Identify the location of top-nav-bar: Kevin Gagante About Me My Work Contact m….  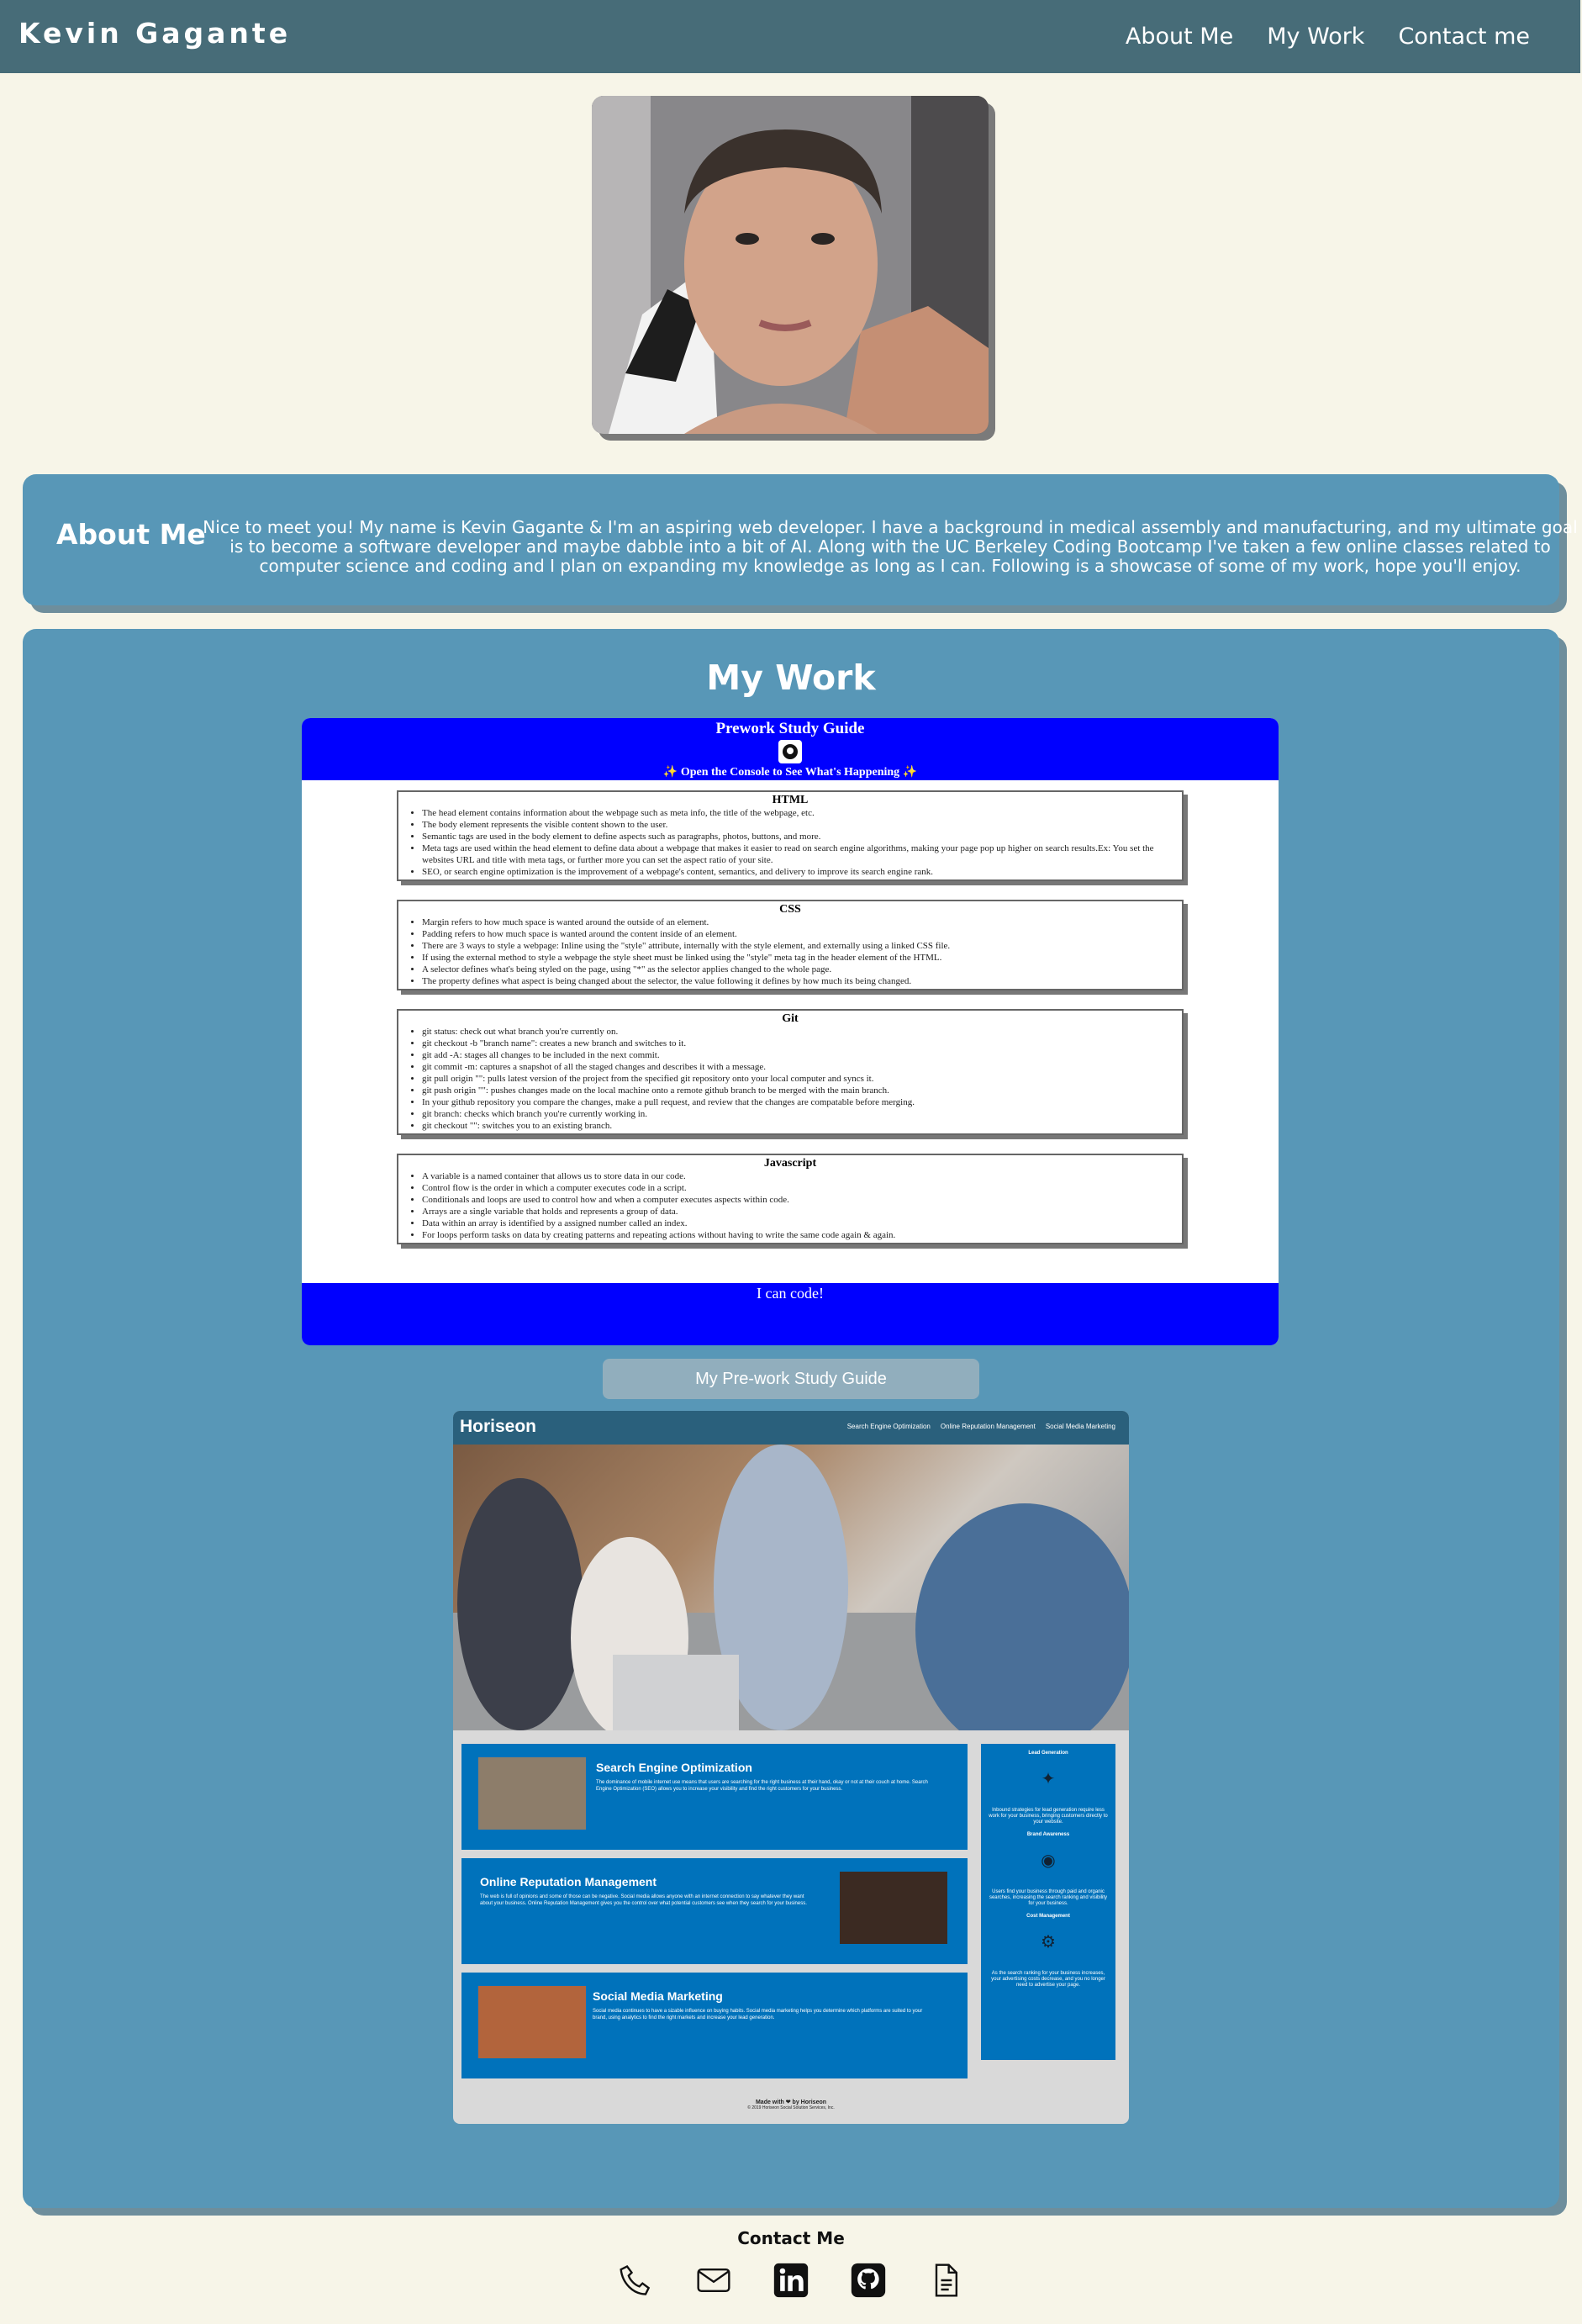
(790, 36).